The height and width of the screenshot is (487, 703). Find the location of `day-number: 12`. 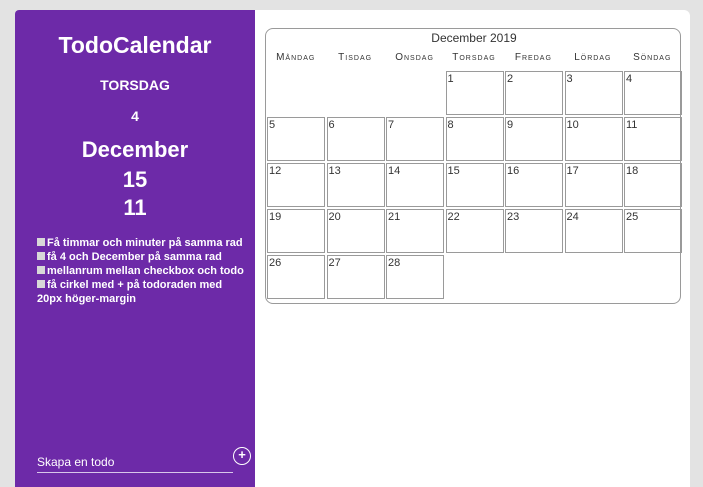

day-number: 12 is located at coordinates (275, 171).